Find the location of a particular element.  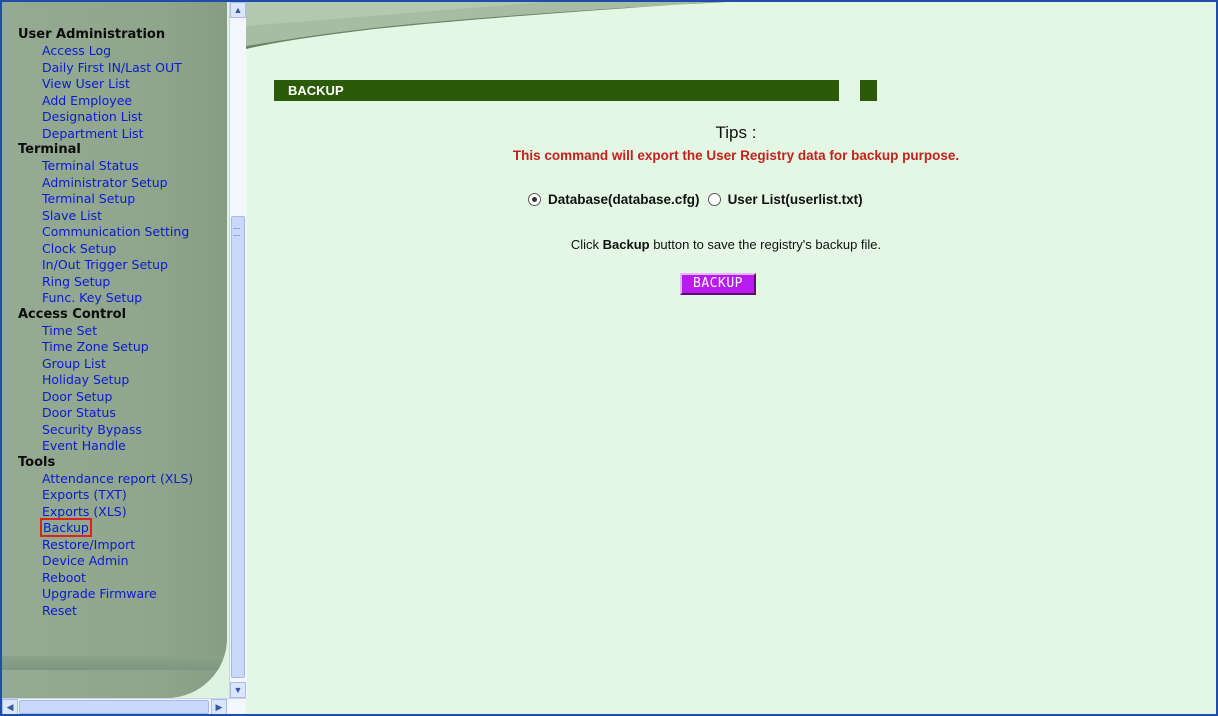

sidebar-item-exports-xls: Exports (XLS) is located at coordinates (122, 512).